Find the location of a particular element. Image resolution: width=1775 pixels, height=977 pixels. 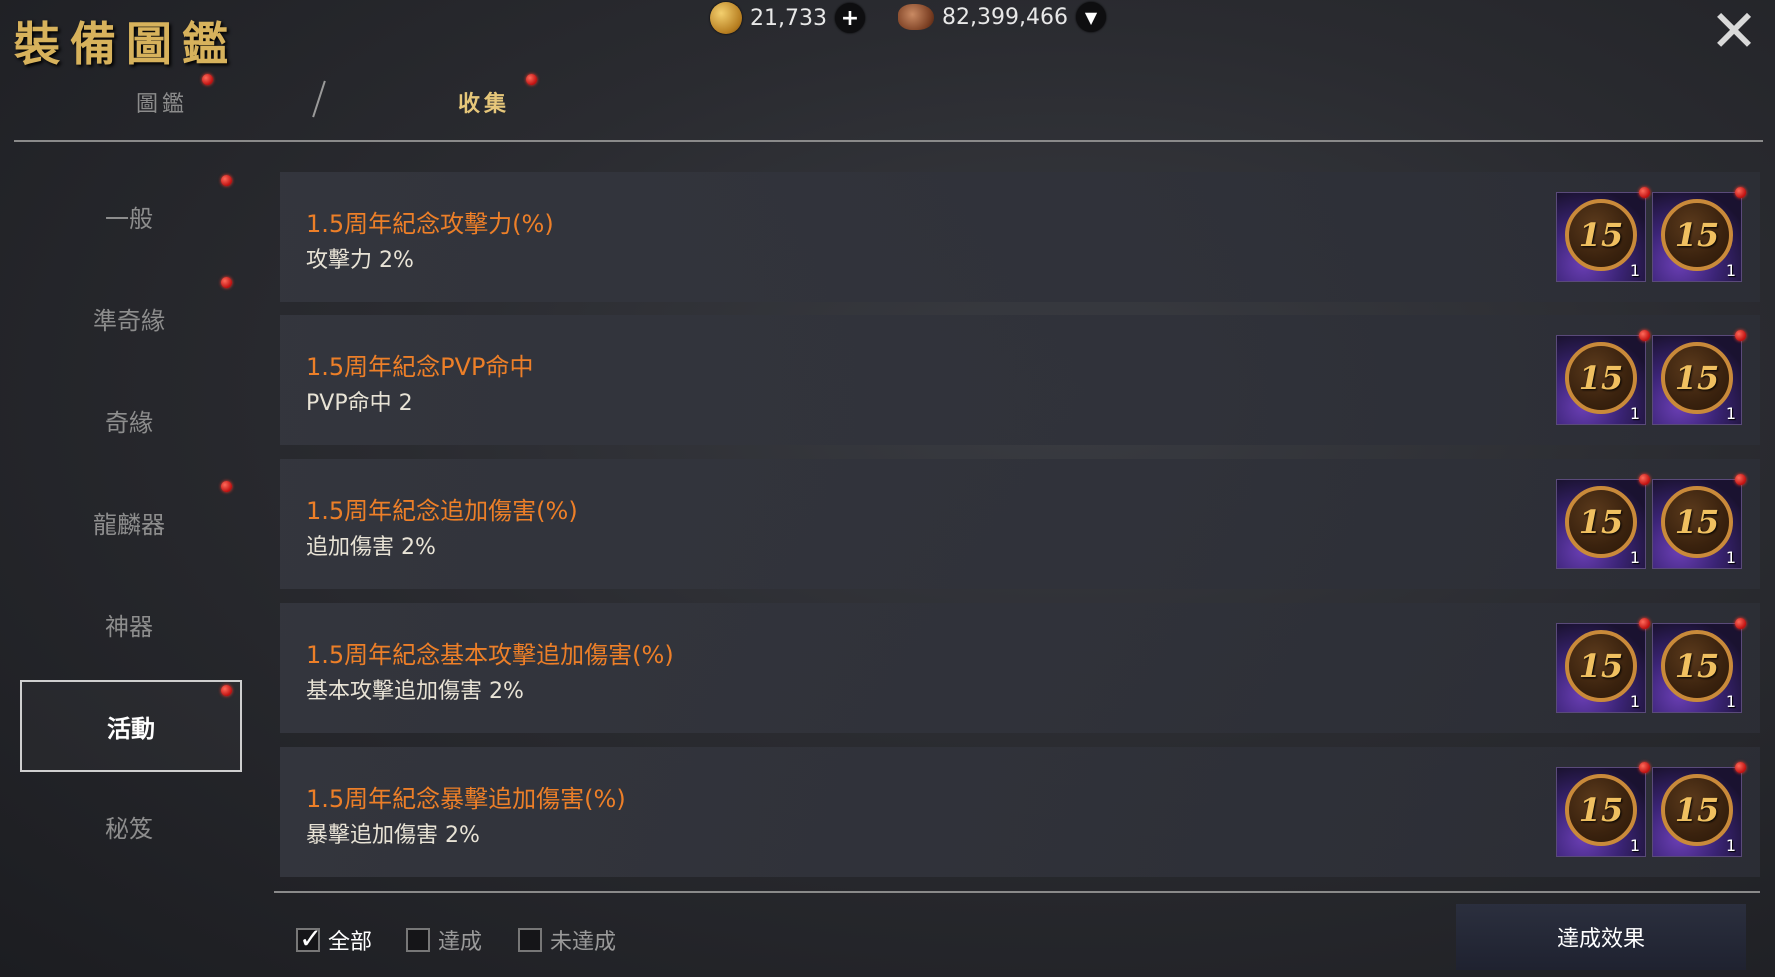

filter-all: ✓ 全部 is located at coordinates (334, 939).